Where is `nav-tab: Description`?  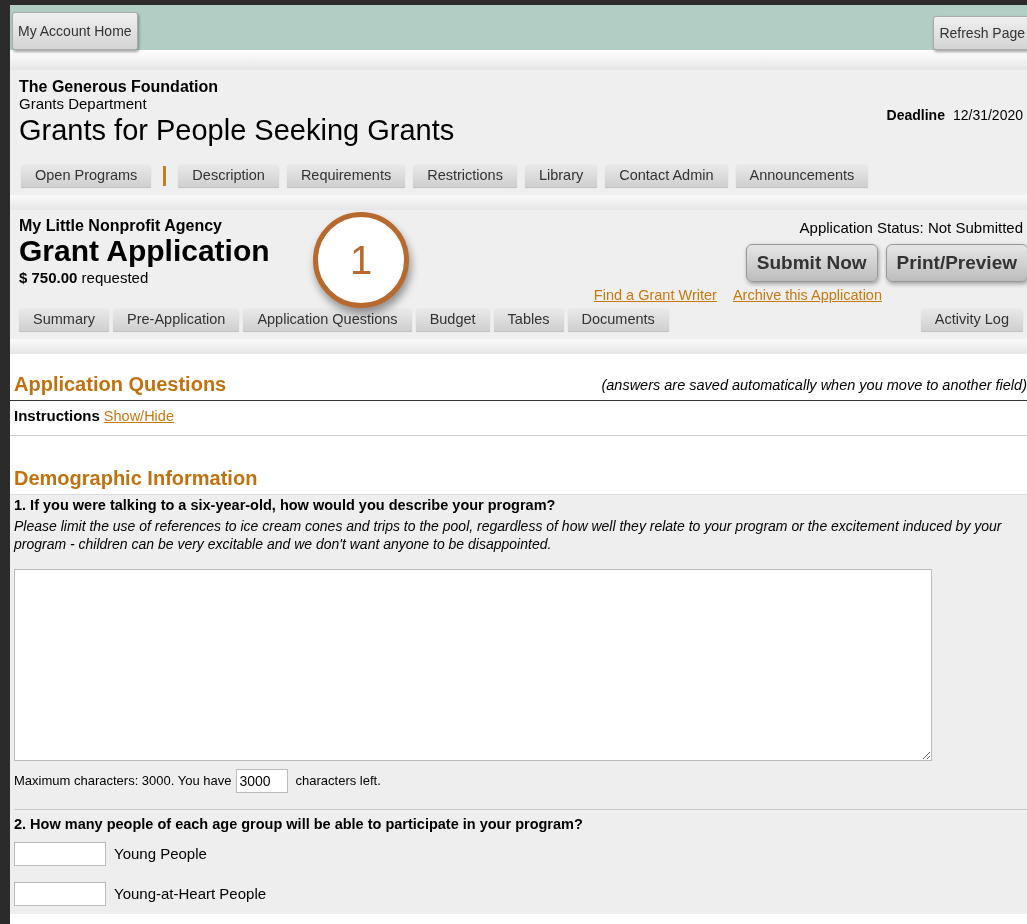
nav-tab: Description is located at coordinates (228, 175).